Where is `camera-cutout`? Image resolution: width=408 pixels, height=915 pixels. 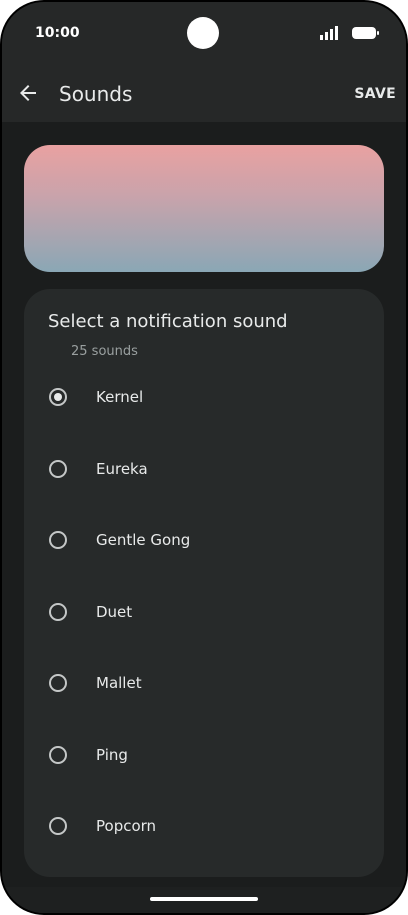 camera-cutout is located at coordinates (203, 33).